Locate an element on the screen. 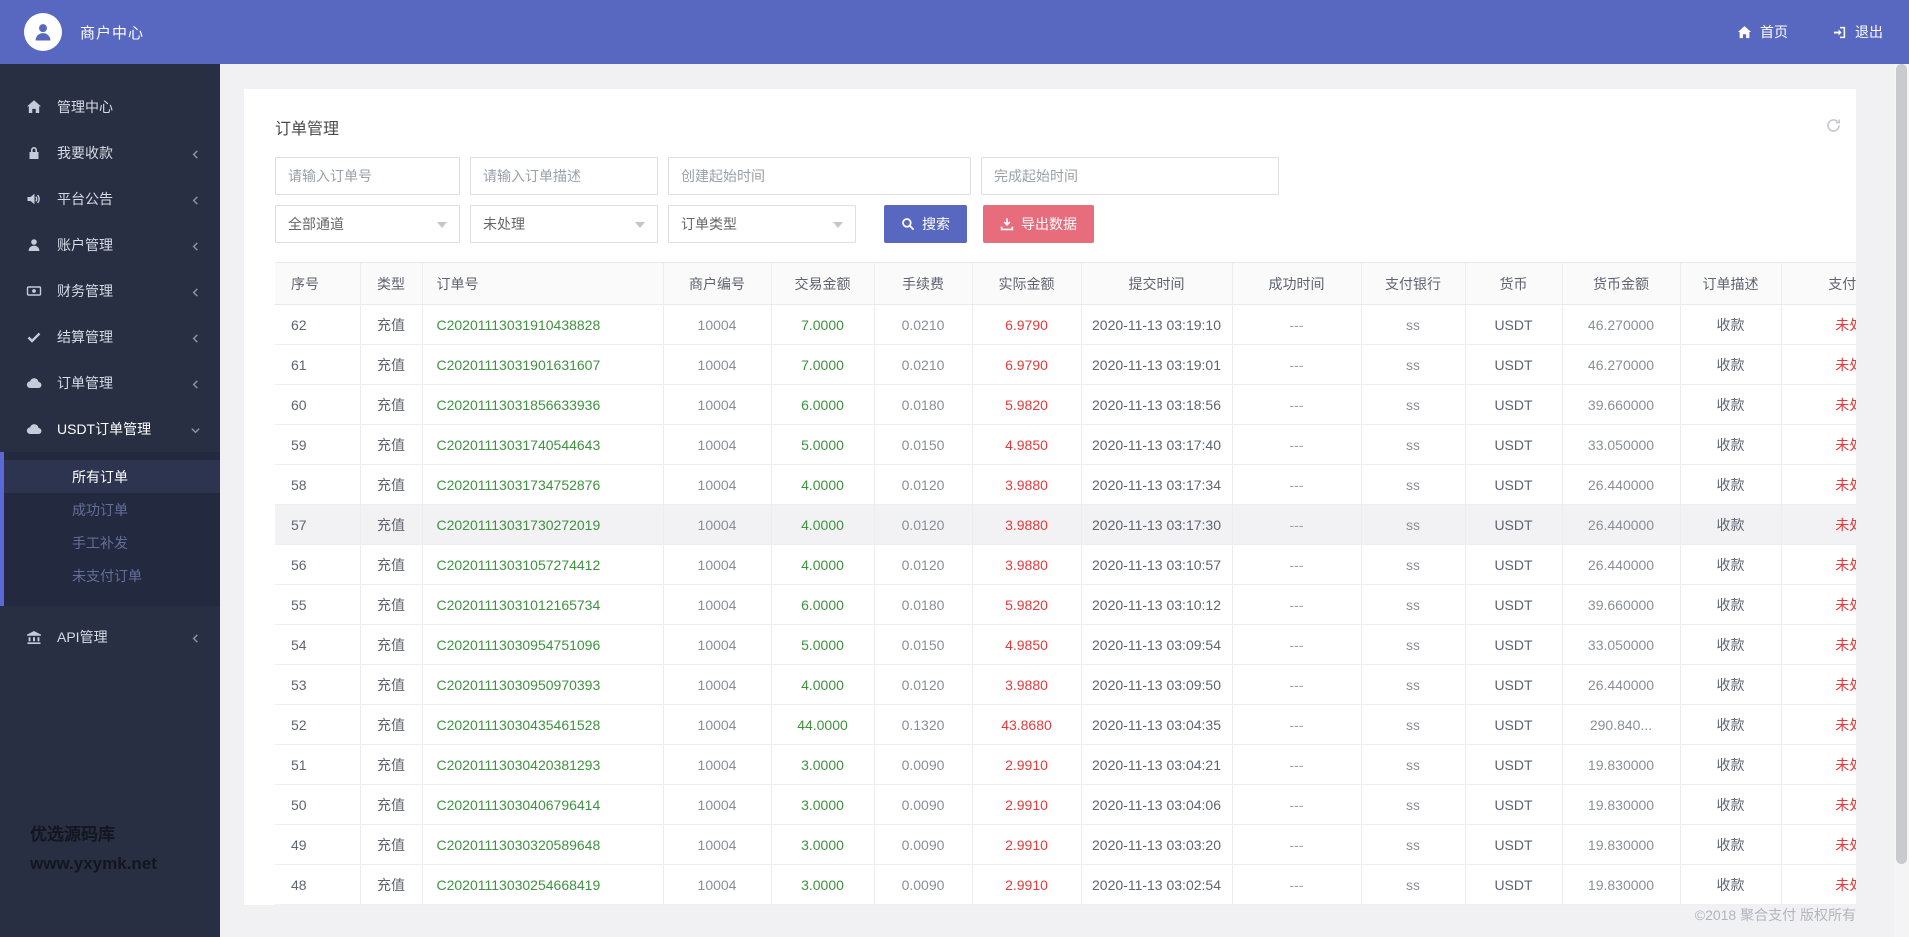  table-cell: 2020-11-13 03:04:21 is located at coordinates (1156, 764).